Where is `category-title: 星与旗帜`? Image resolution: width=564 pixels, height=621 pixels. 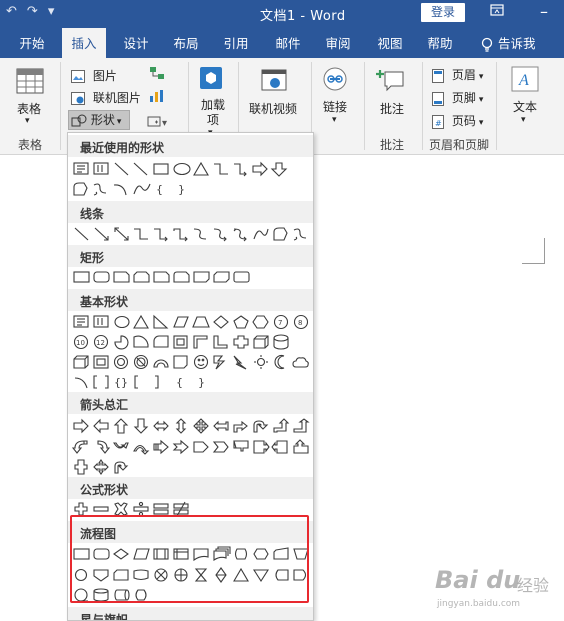
category-title: 星与旗帜 is located at coordinates (104, 617).